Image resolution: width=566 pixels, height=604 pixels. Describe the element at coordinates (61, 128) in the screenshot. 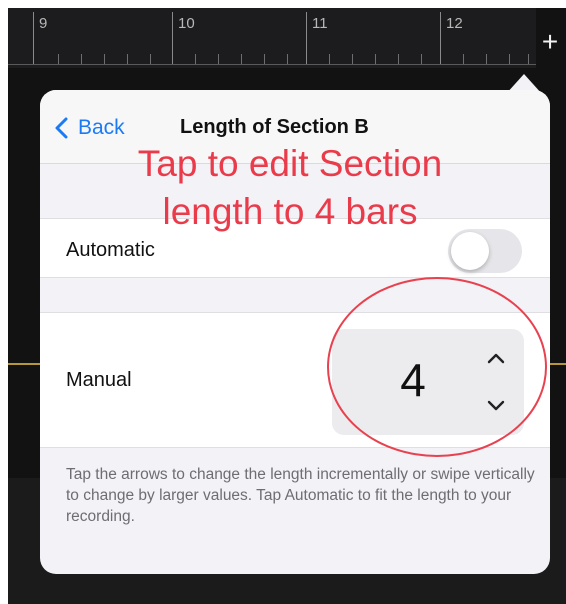

I see `chevron-left-icon` at that location.